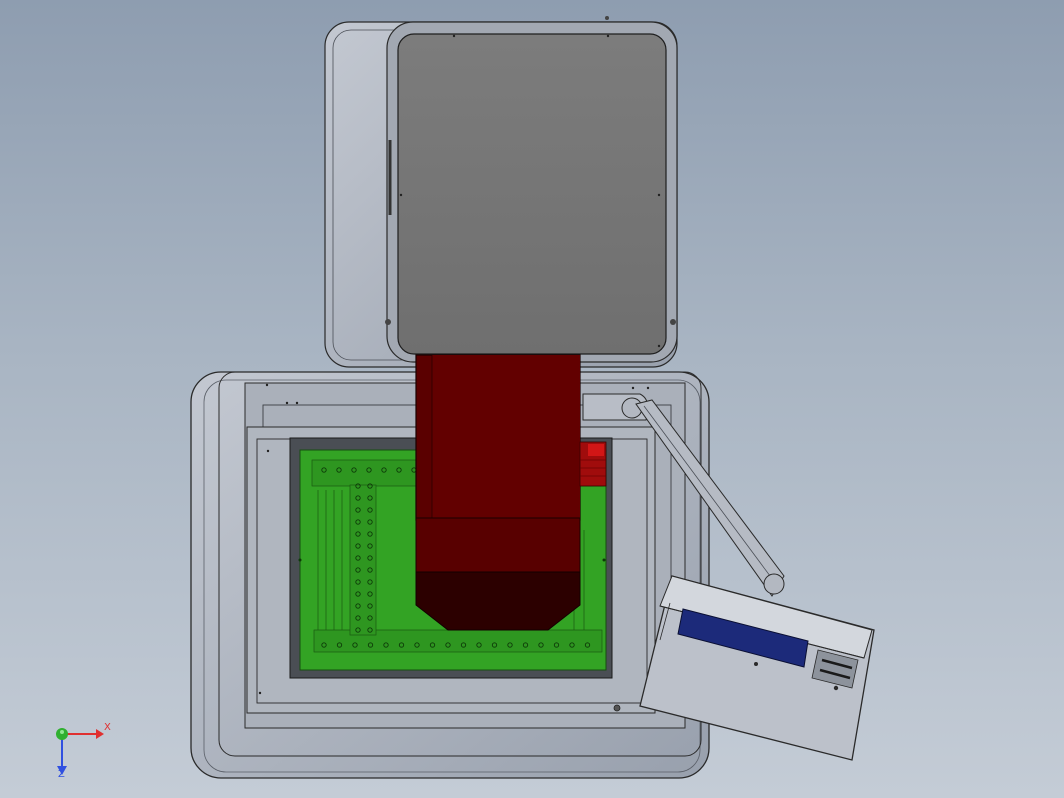  Describe the element at coordinates (80, 751) in the screenshot. I see `axis-triad` at that location.